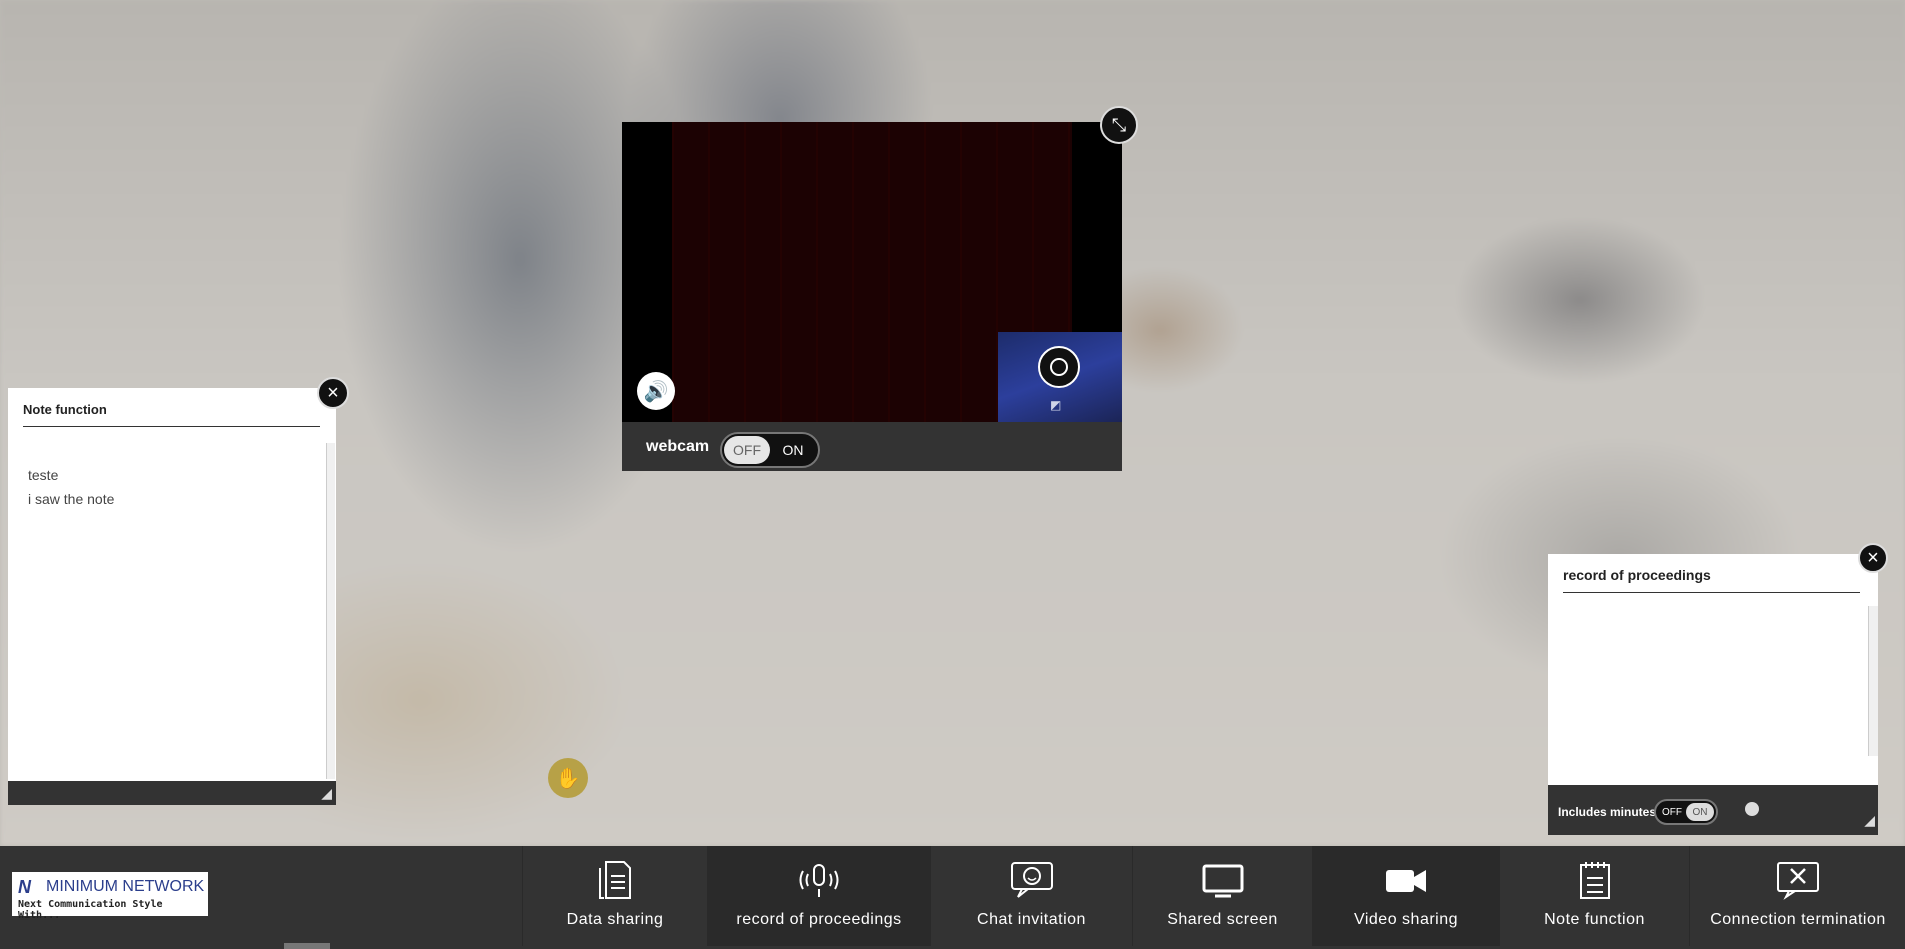  What do you see at coordinates (615, 880) in the screenshot?
I see `document-icon` at bounding box center [615, 880].